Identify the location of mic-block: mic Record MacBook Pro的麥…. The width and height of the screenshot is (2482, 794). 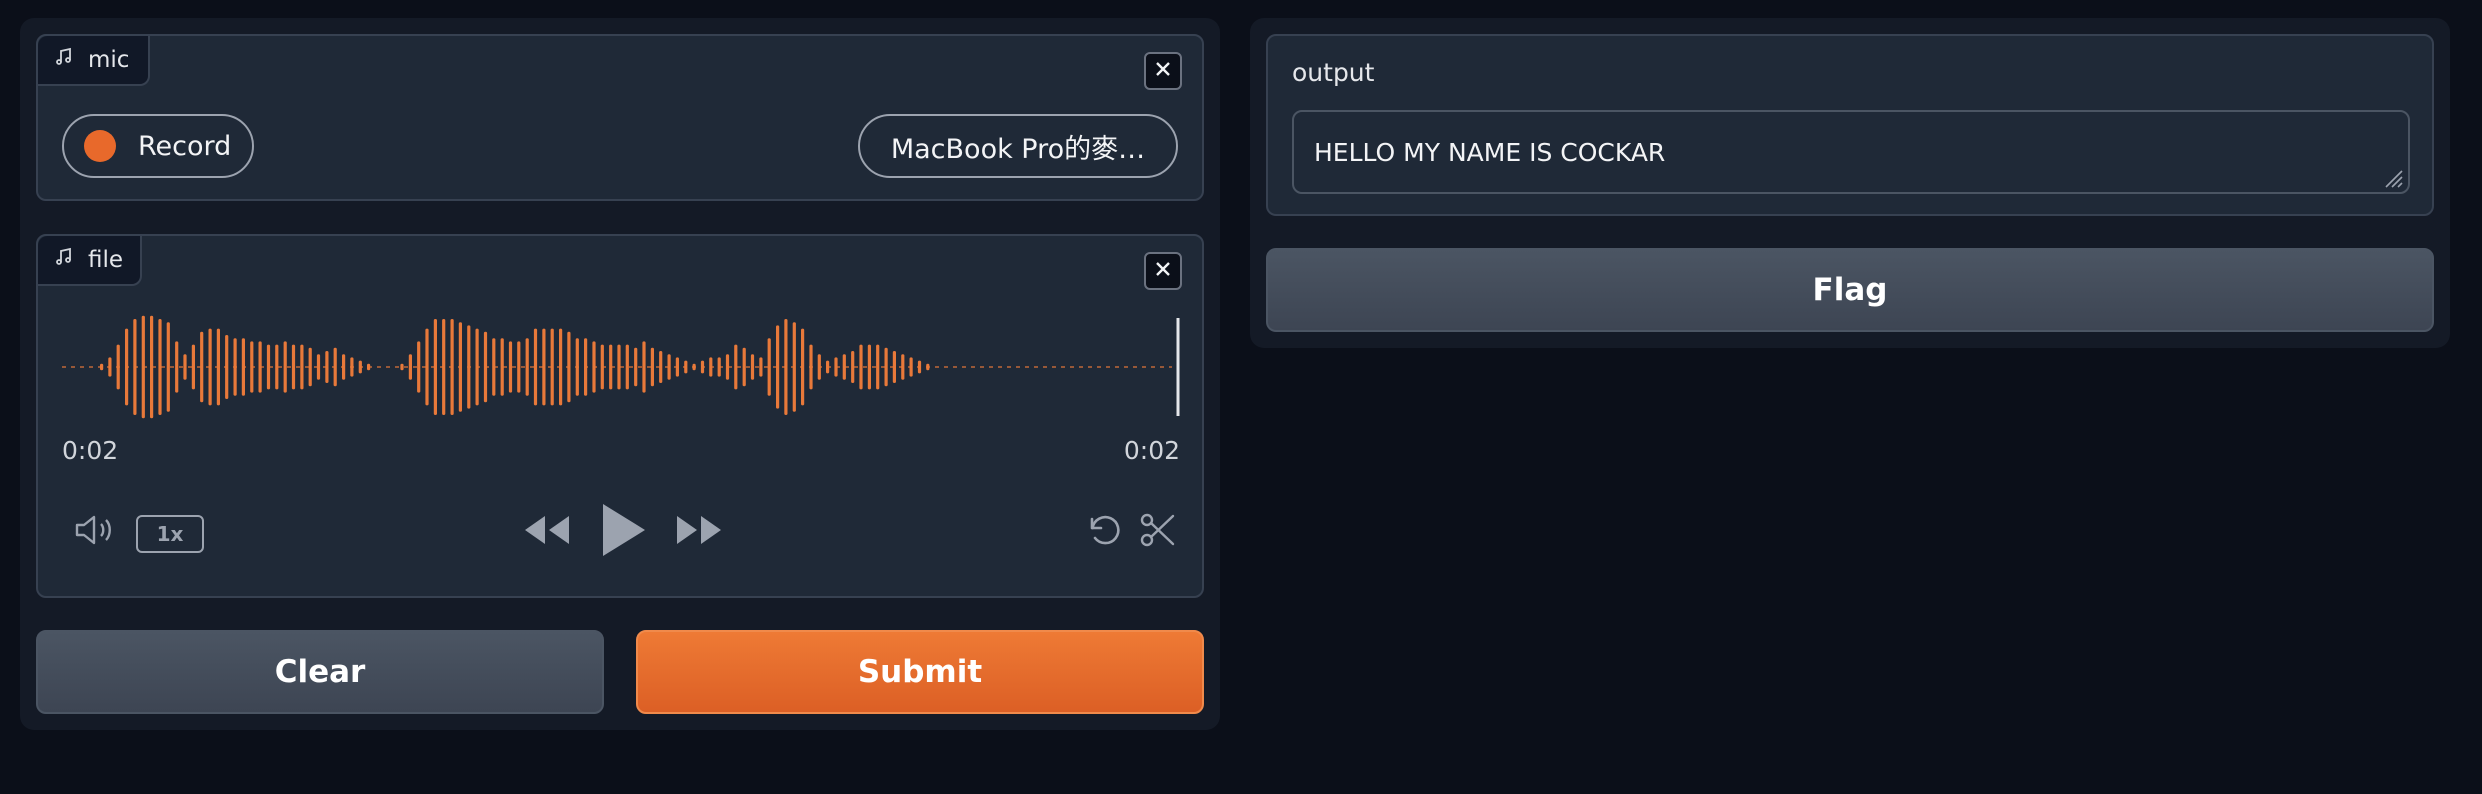
(620, 117).